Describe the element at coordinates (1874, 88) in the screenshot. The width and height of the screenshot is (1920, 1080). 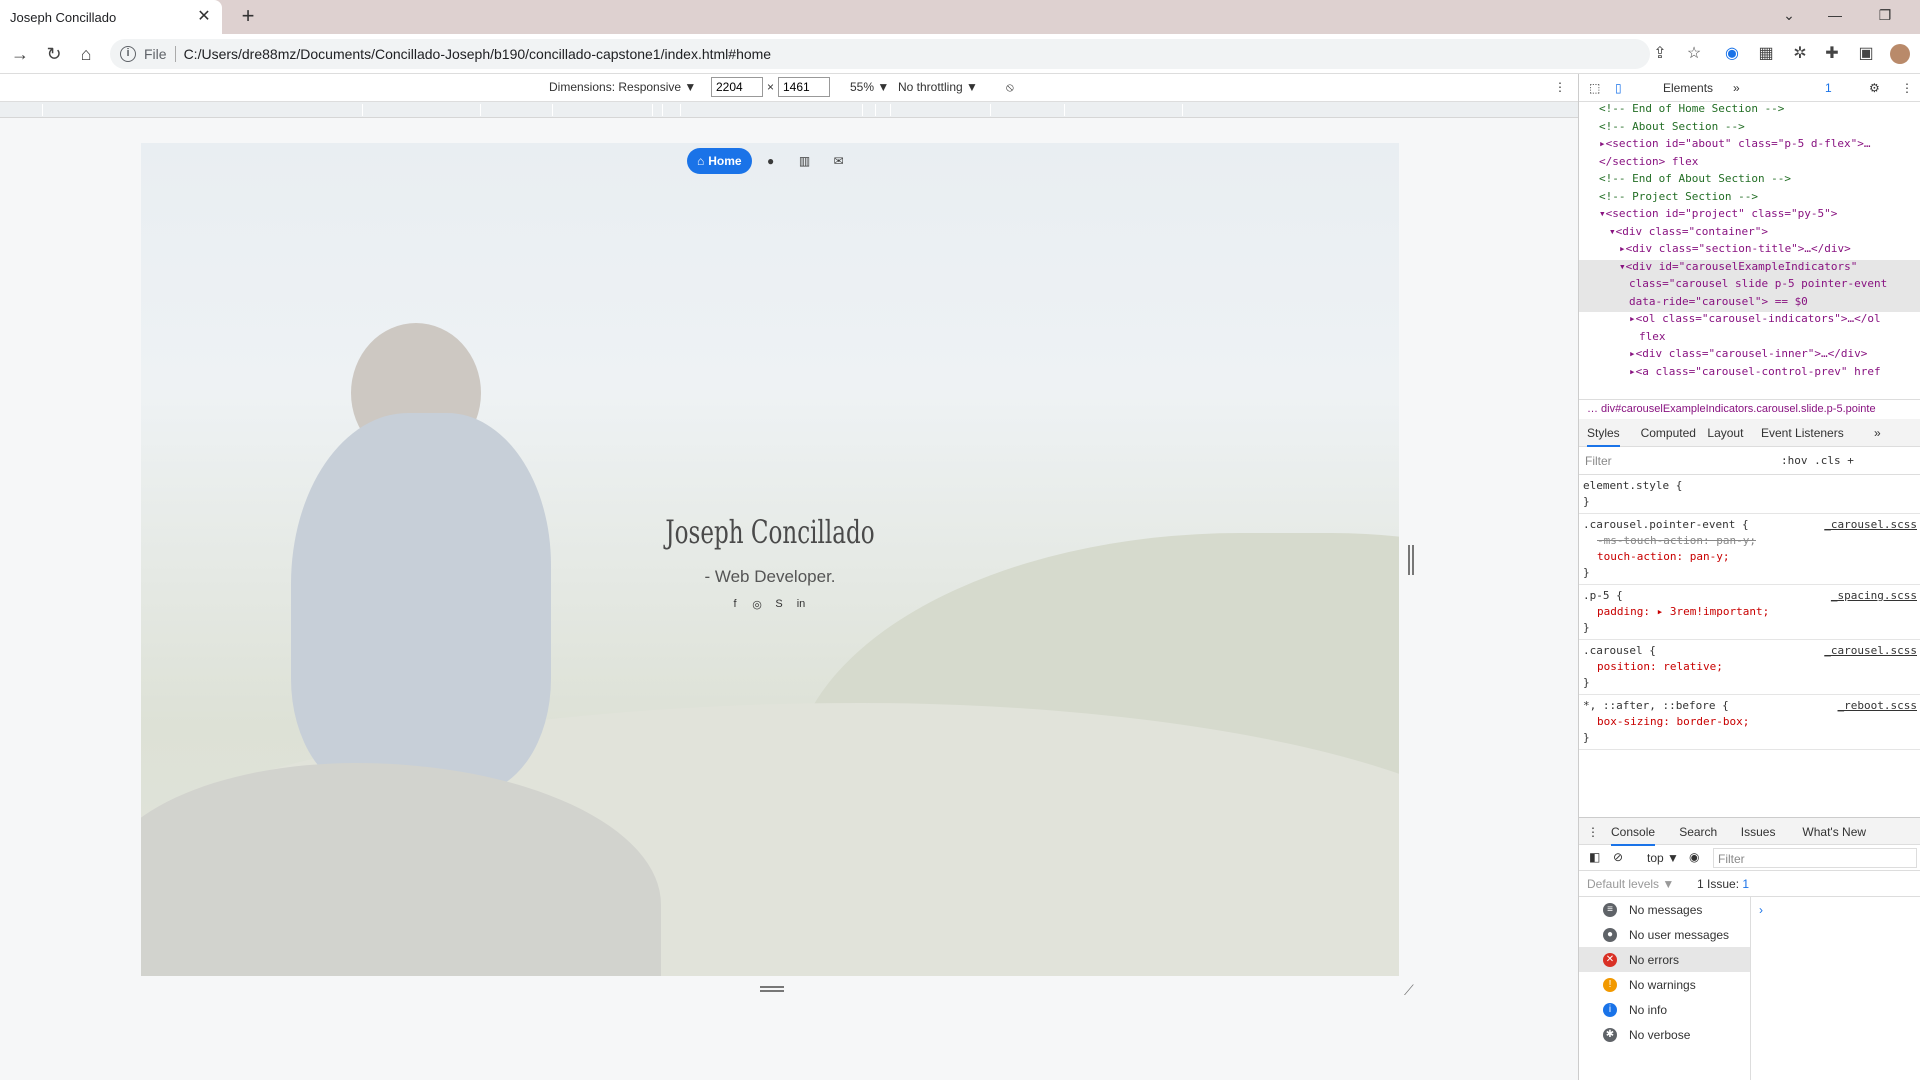
I see `settings-gear-icon: ⚙` at that location.